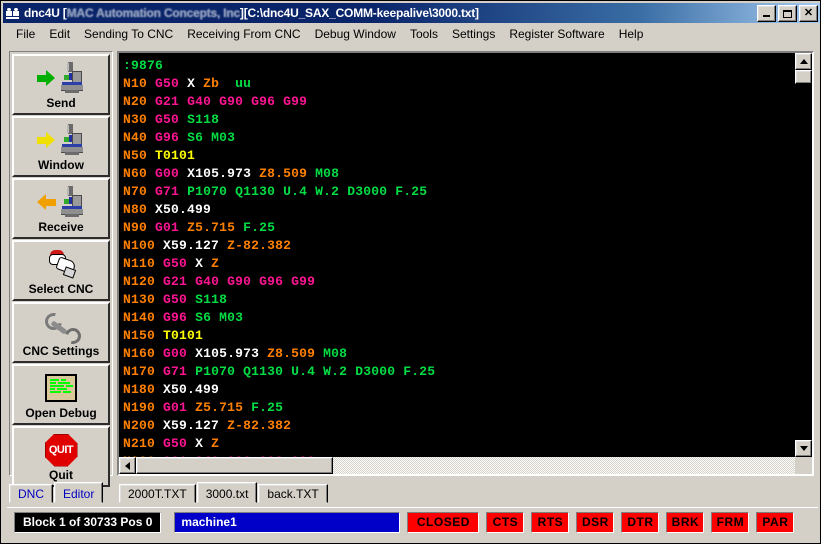  I want to click on scrollbar-corner, so click(803, 465).